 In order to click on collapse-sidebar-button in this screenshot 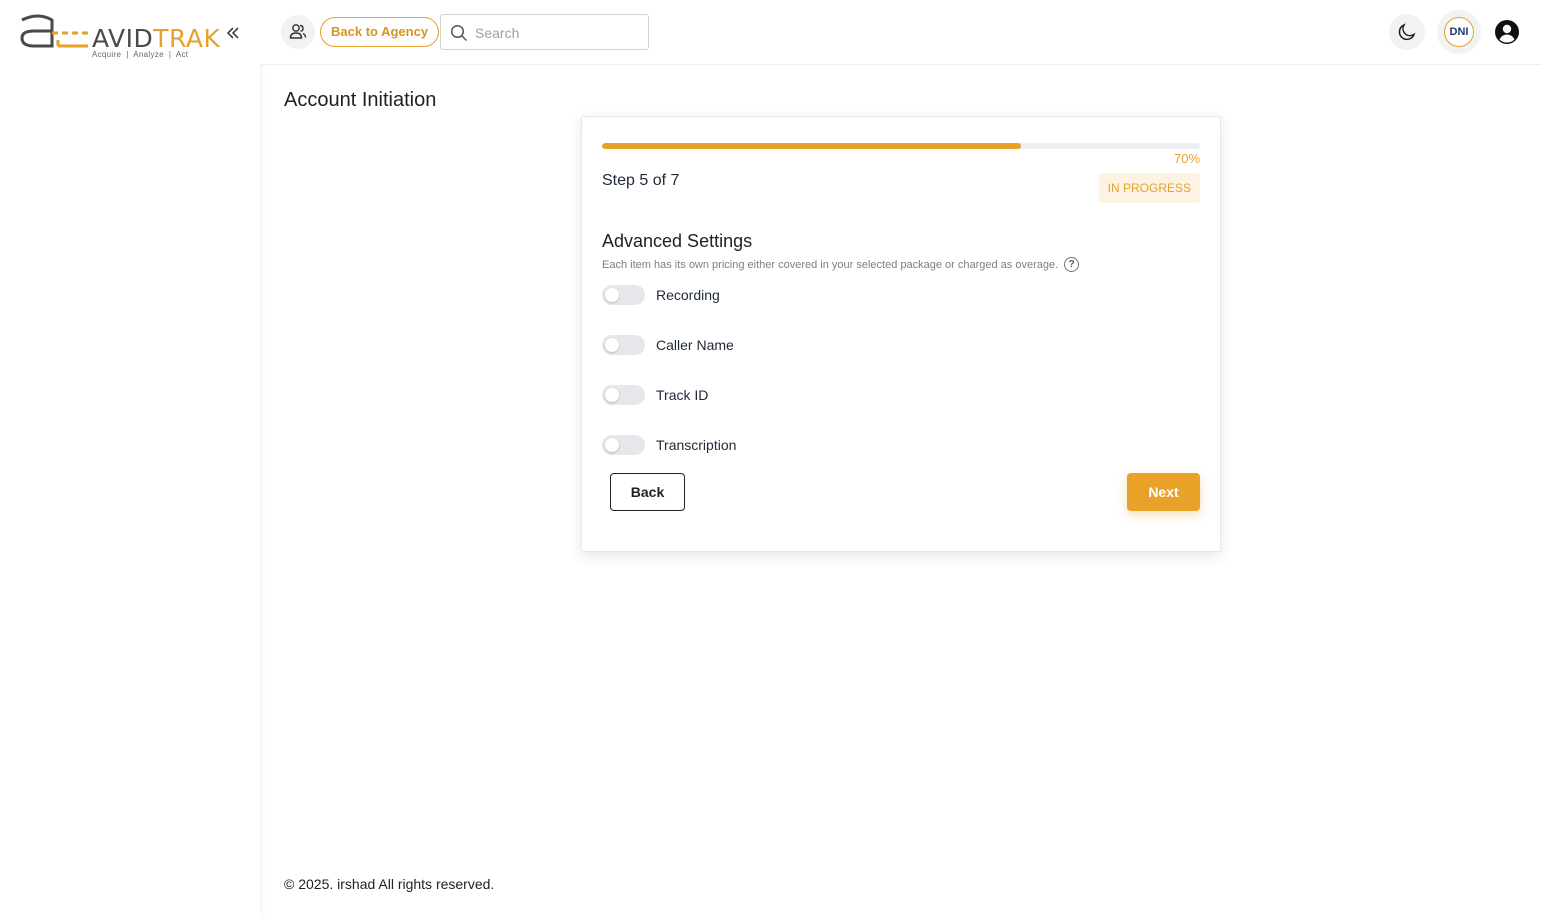, I will do `click(233, 33)`.